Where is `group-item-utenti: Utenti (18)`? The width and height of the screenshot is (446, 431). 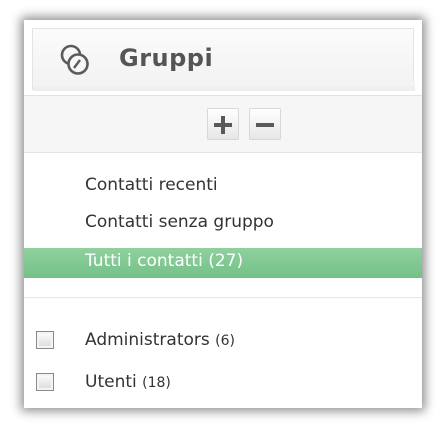 group-item-utenti: Utenti (18) is located at coordinates (223, 383).